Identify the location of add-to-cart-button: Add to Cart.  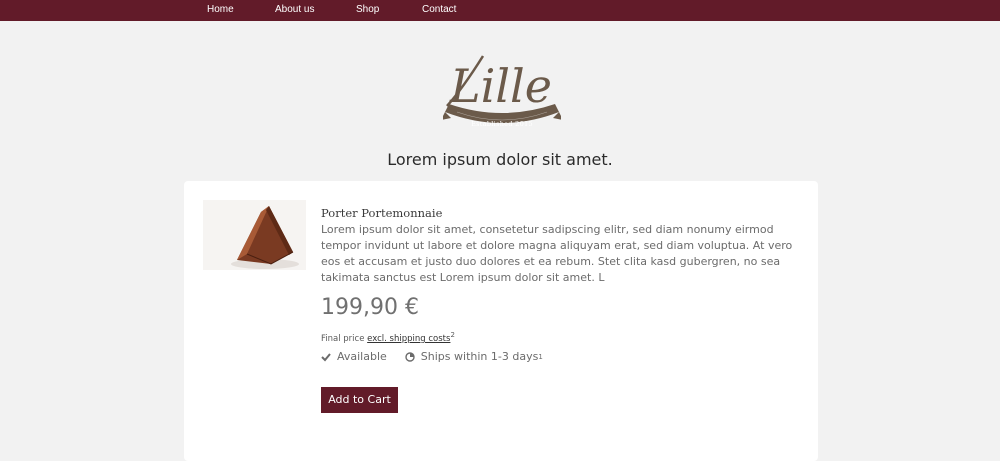
(359, 400).